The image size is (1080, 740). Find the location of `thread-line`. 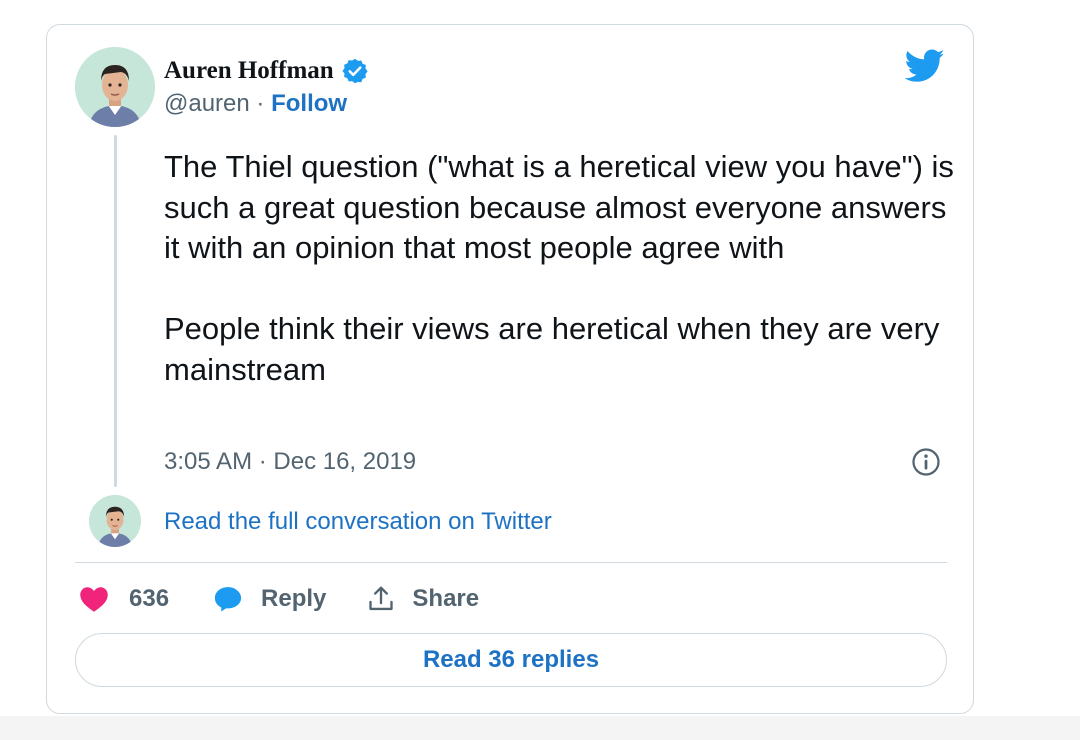

thread-line is located at coordinates (115, 311).